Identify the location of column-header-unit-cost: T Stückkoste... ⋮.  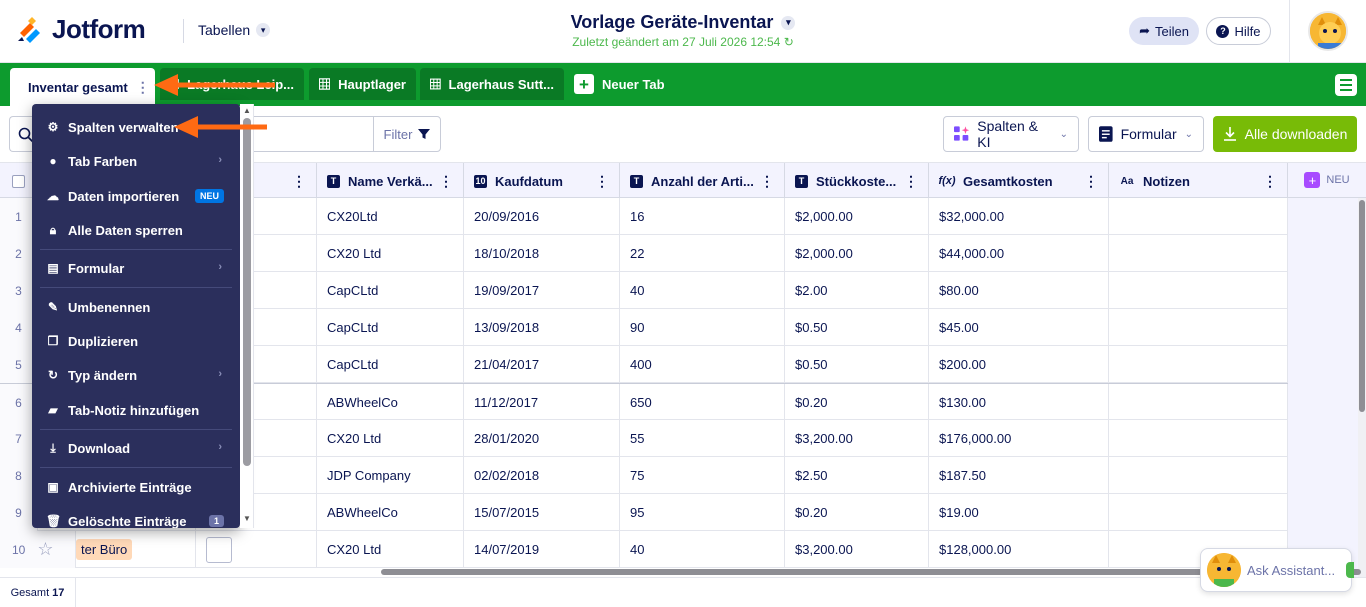
(857, 181).